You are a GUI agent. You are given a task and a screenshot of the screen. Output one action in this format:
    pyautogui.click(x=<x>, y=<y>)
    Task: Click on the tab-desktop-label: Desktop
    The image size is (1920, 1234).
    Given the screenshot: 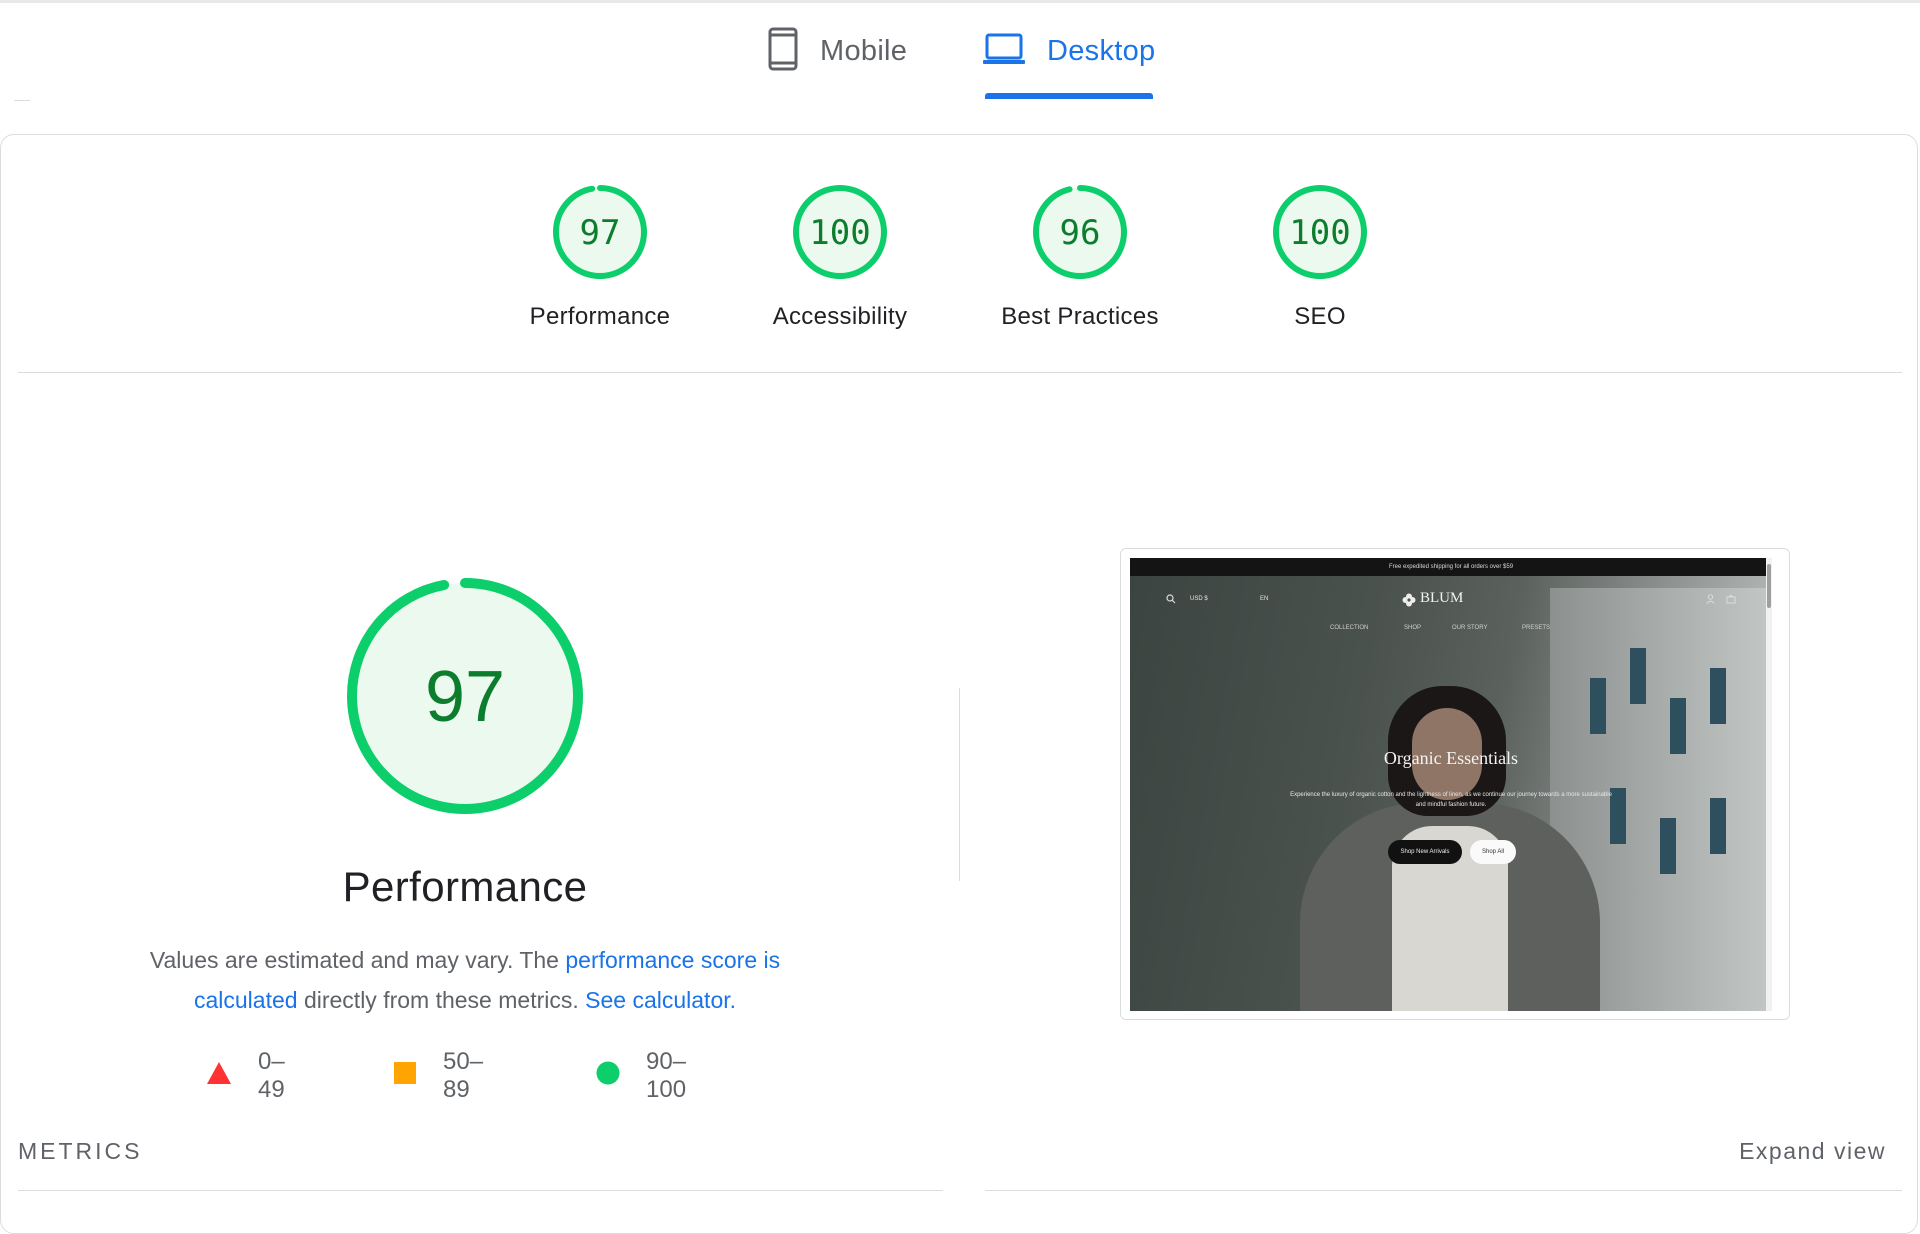 What is the action you would take?
    pyautogui.click(x=1101, y=50)
    